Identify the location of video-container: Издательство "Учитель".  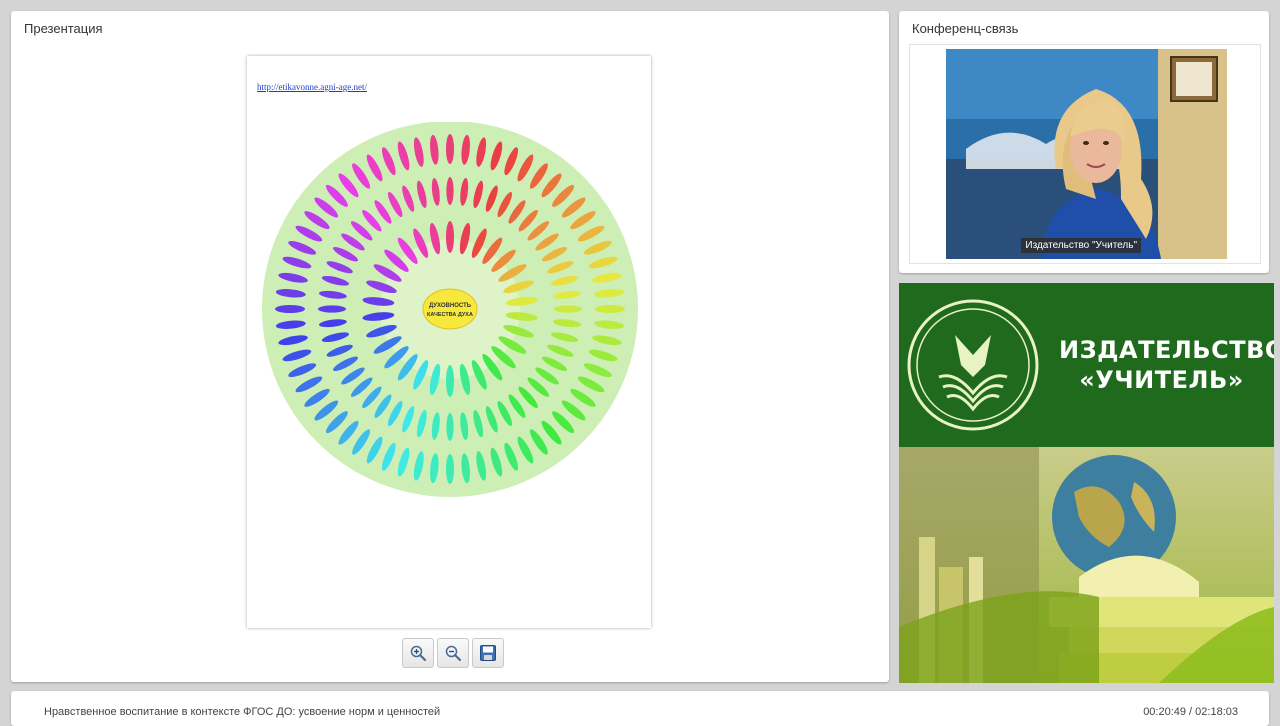
(1085, 154).